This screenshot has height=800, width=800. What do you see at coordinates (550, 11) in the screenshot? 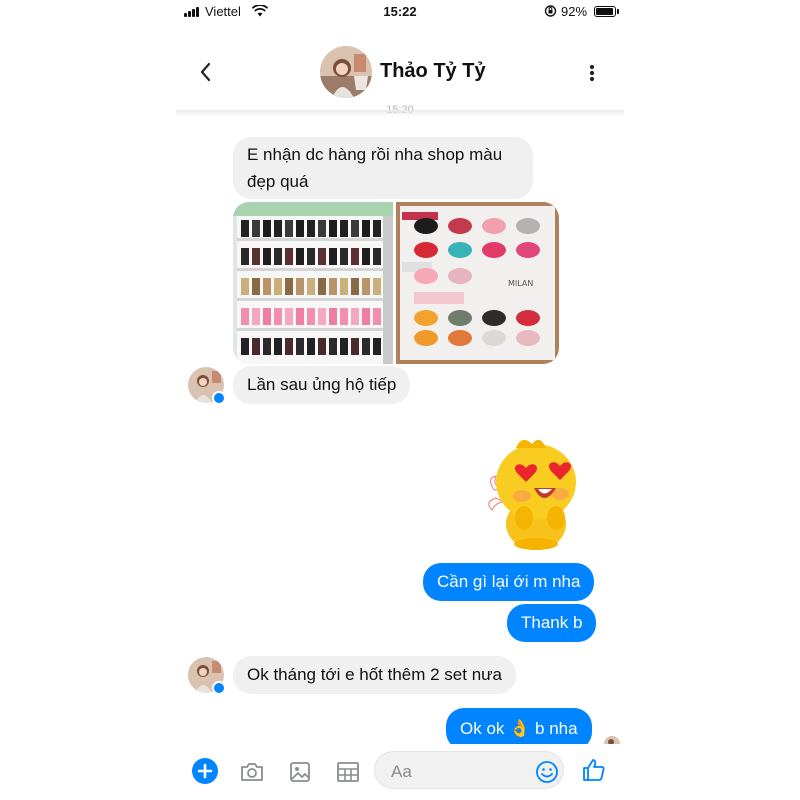
I see `orientation-lock-icon` at bounding box center [550, 11].